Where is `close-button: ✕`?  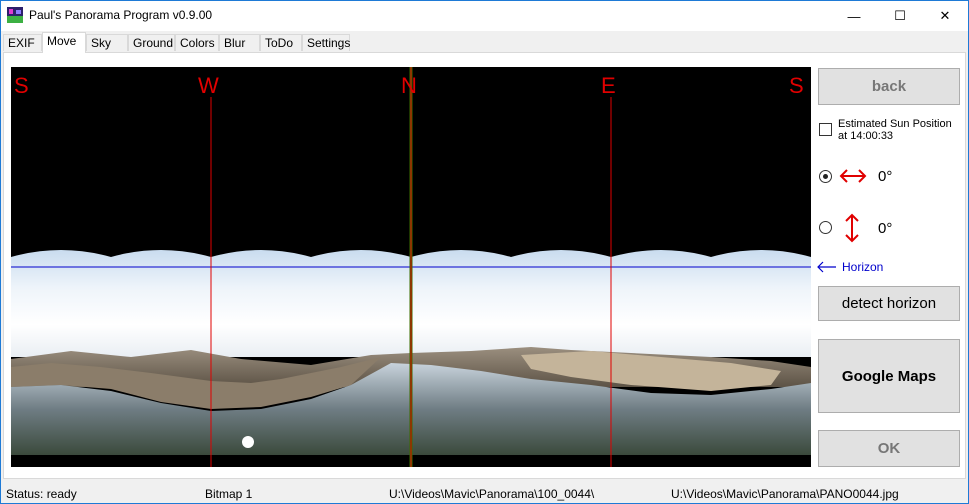 close-button: ✕ is located at coordinates (945, 16).